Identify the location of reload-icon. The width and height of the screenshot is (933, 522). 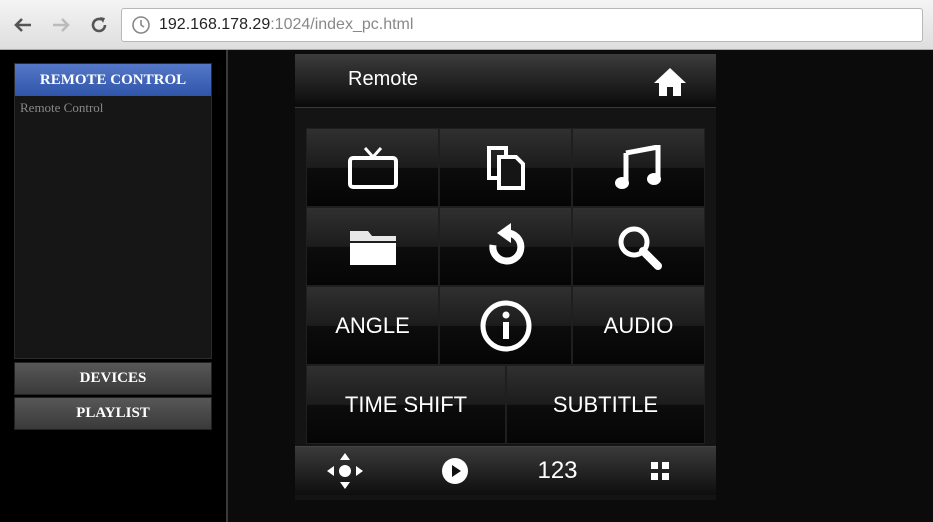
(99, 25).